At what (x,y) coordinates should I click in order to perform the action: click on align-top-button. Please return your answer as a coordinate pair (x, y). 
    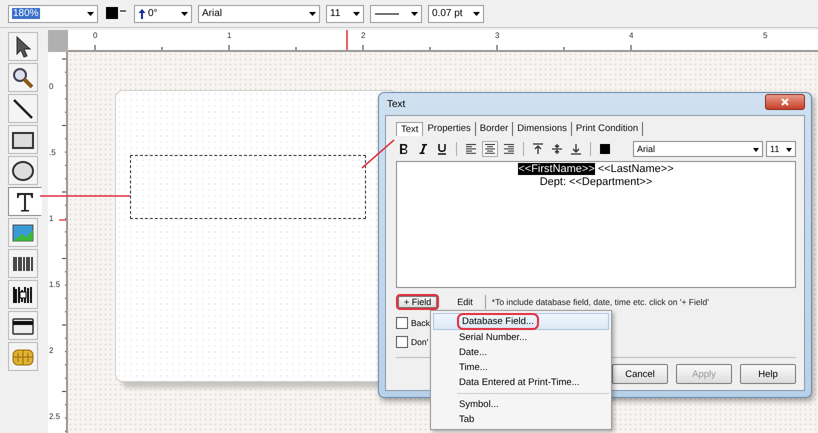
    Looking at the image, I should click on (538, 149).